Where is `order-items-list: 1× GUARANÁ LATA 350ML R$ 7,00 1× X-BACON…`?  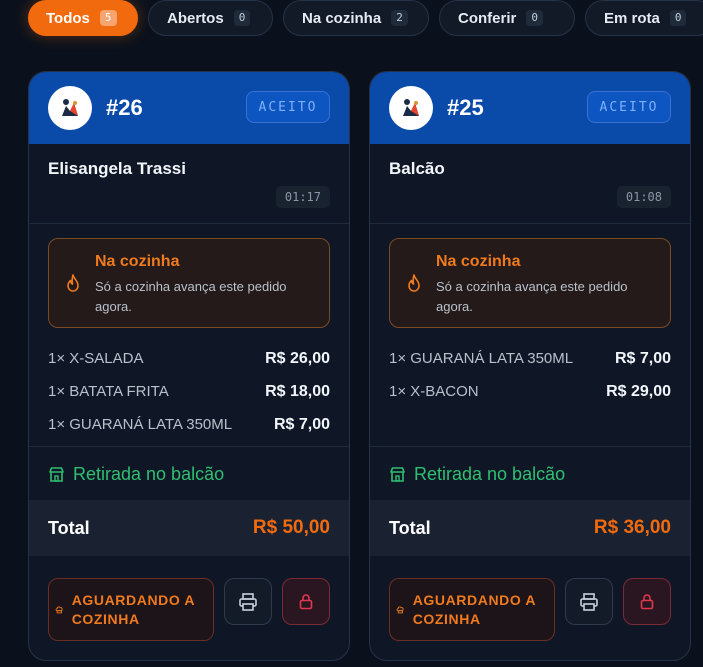 order-items-list: 1× GUARANÁ LATA 350ML R$ 7,00 1× X-BACON… is located at coordinates (530, 375).